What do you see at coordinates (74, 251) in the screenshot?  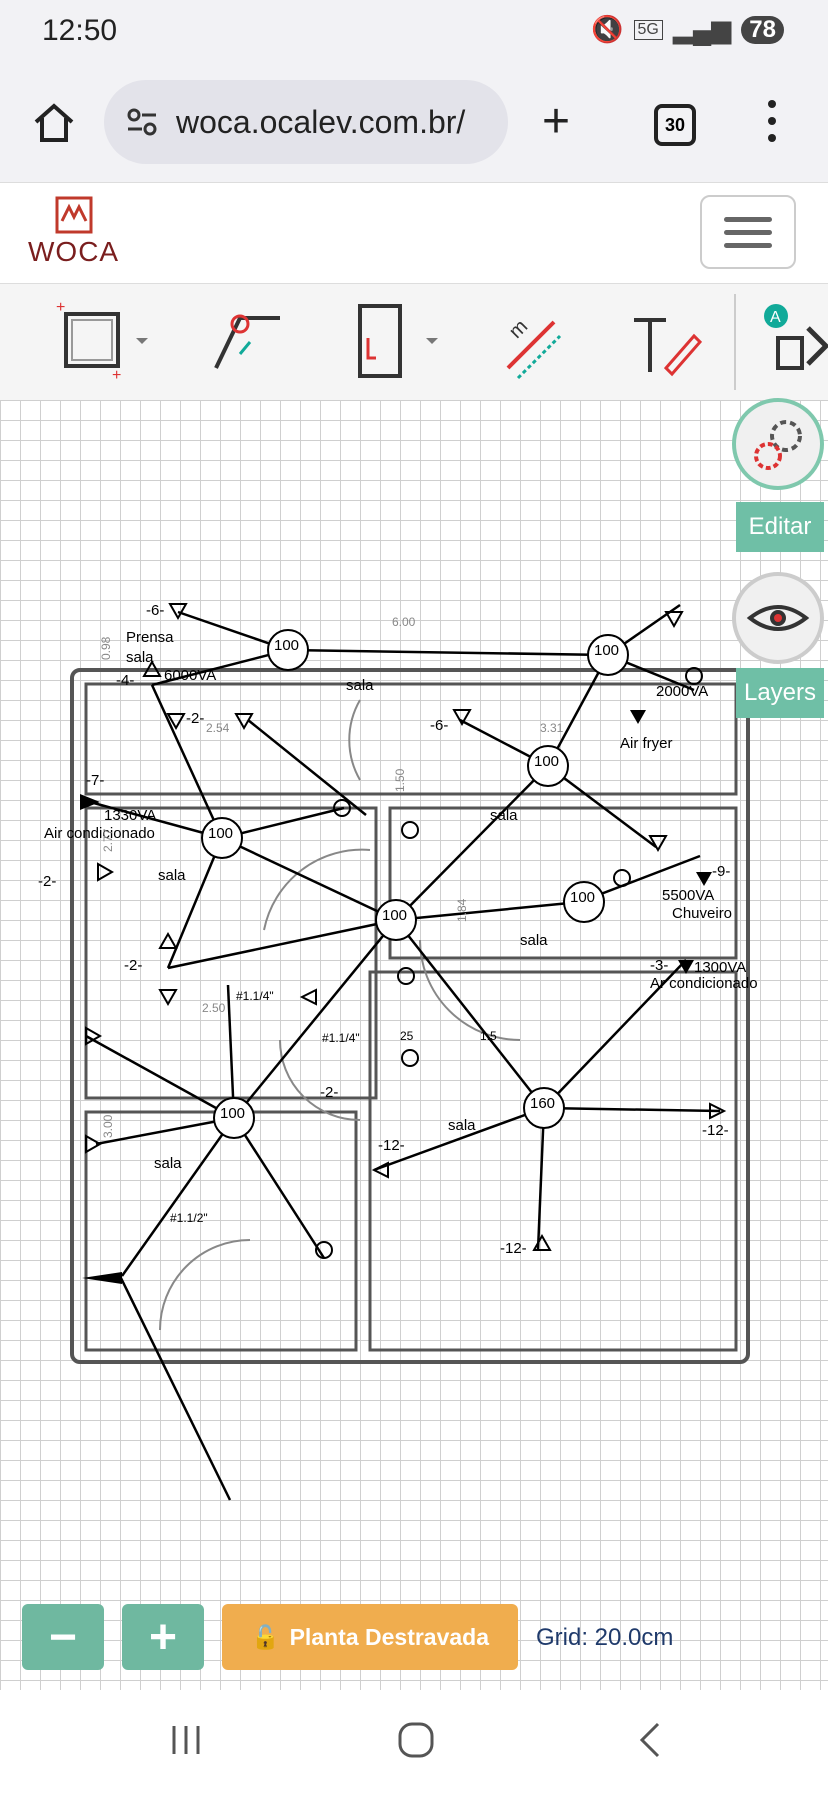 I see `logo-text: WOCA` at bounding box center [74, 251].